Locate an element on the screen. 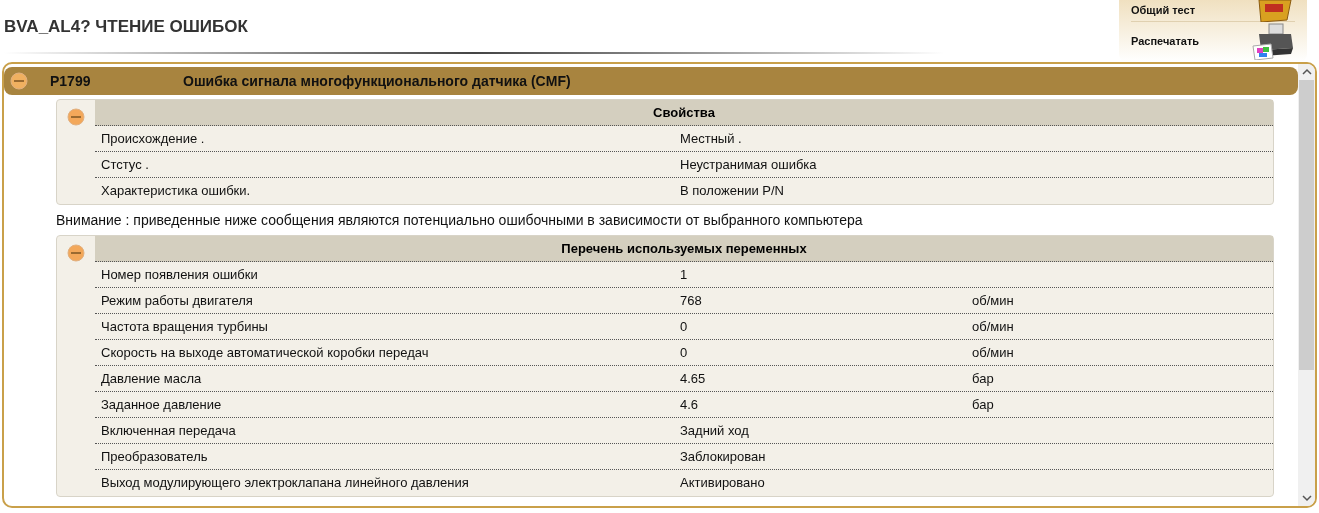  row-value: Заблокирован is located at coordinates (723, 456).